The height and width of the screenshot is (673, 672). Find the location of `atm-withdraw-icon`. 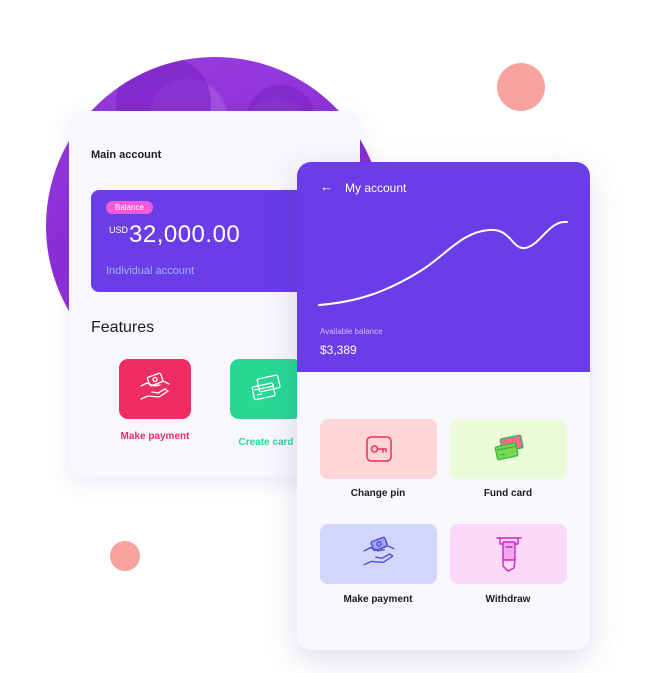

atm-withdraw-icon is located at coordinates (508, 554).